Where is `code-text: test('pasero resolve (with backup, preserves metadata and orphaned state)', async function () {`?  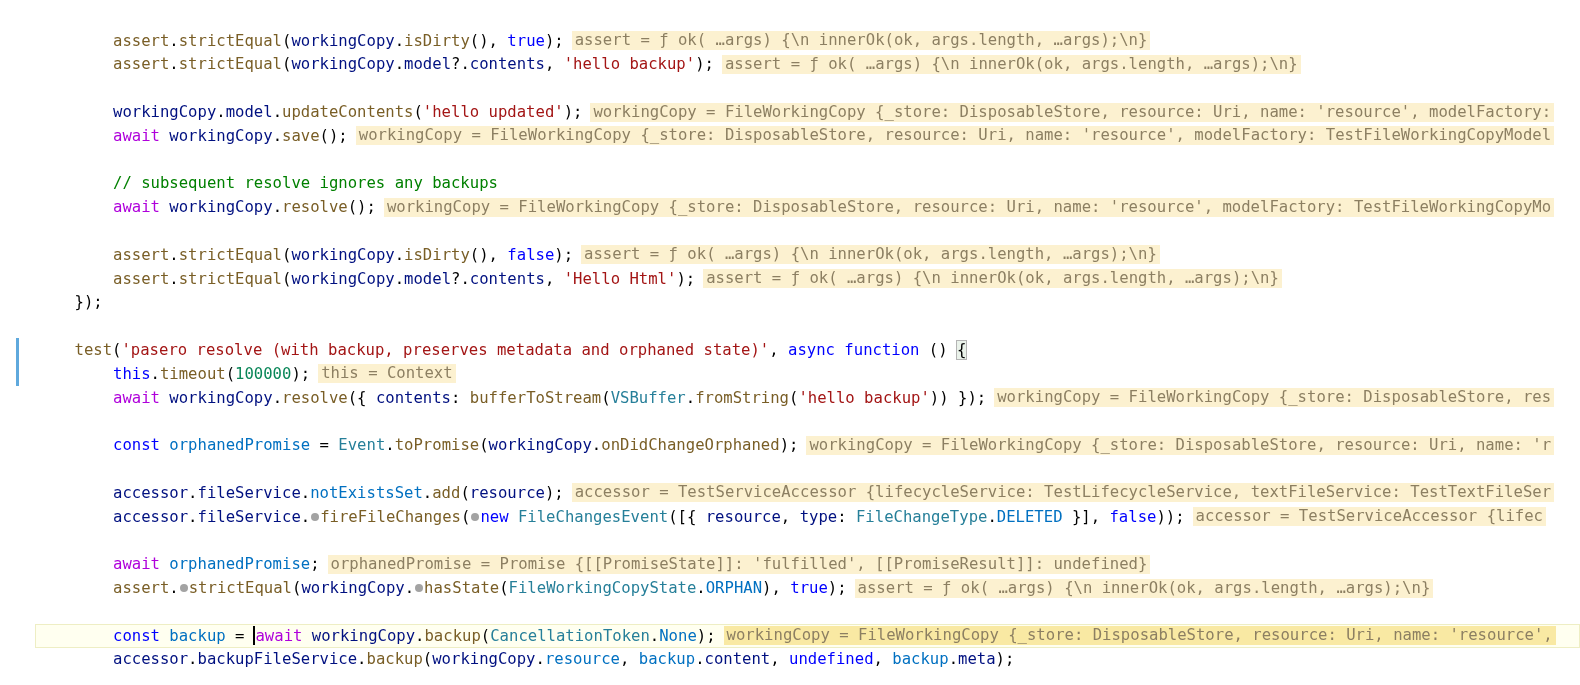
code-text: test('pasero resolve (with backup, preserves metadata and orphaned state)', async function () { is located at coordinates (520, 350).